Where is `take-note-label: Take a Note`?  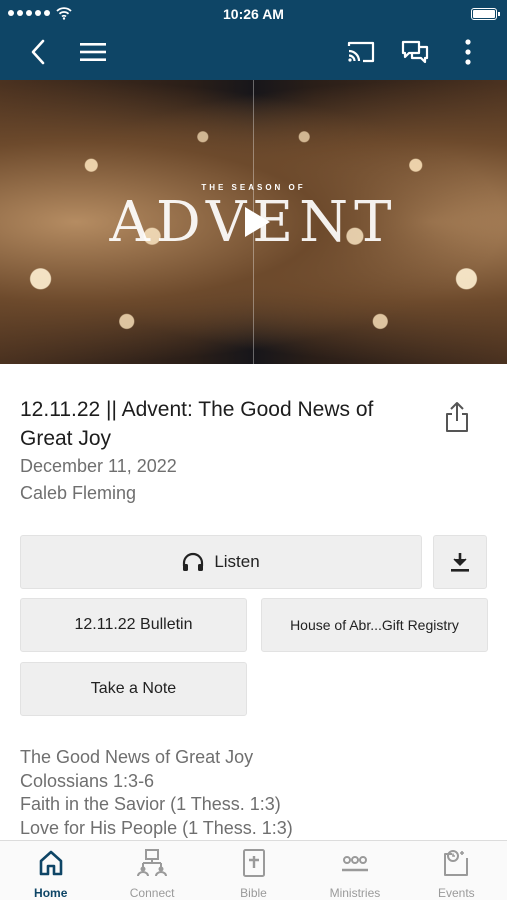
take-note-label: Take a Note is located at coordinates (133, 688).